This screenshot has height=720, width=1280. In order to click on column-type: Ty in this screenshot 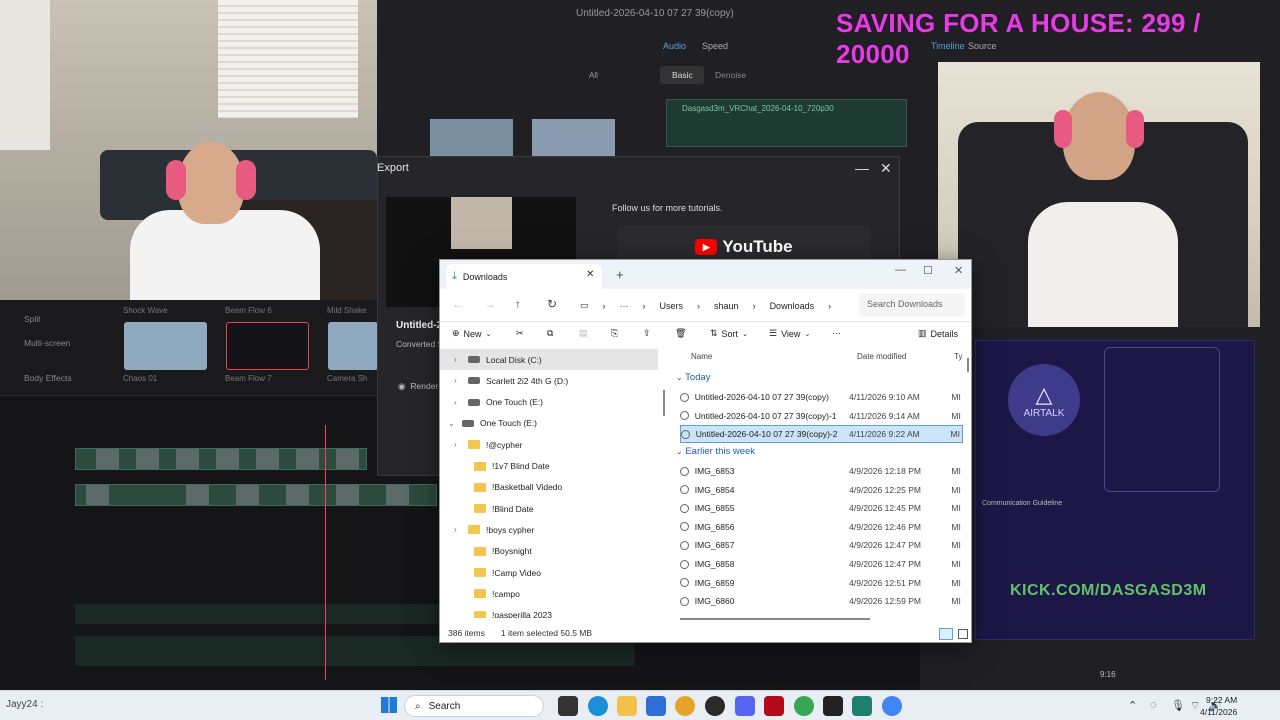, I will do `click(958, 356)`.